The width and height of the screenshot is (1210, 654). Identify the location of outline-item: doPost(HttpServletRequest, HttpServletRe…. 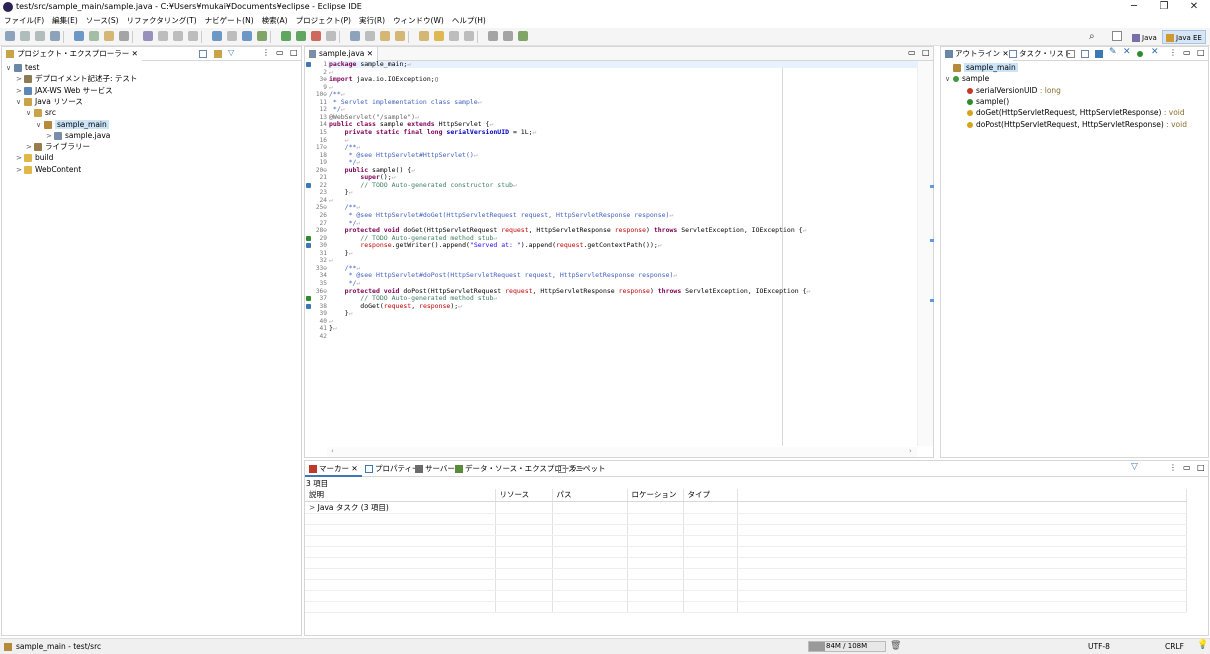
(1073, 124).